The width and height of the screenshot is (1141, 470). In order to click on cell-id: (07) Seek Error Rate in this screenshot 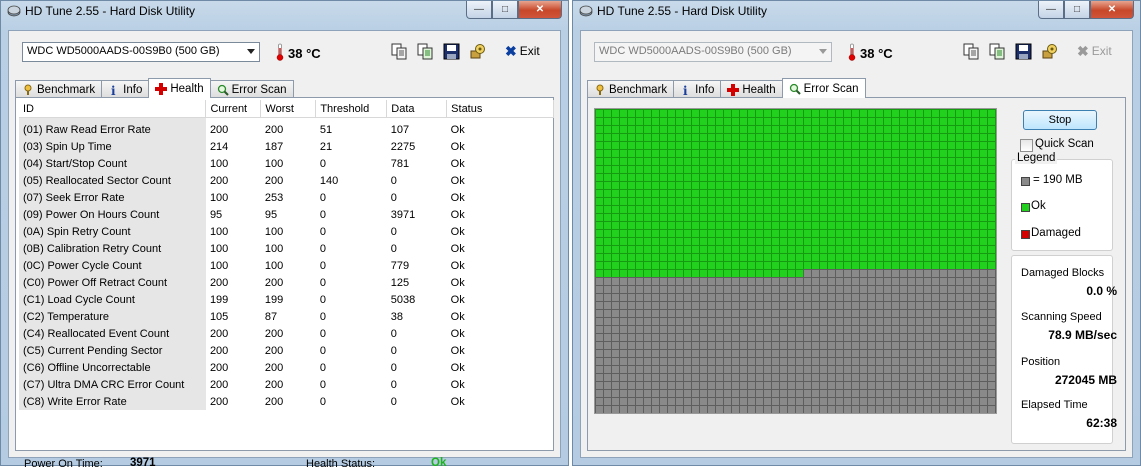, I will do `click(112, 197)`.